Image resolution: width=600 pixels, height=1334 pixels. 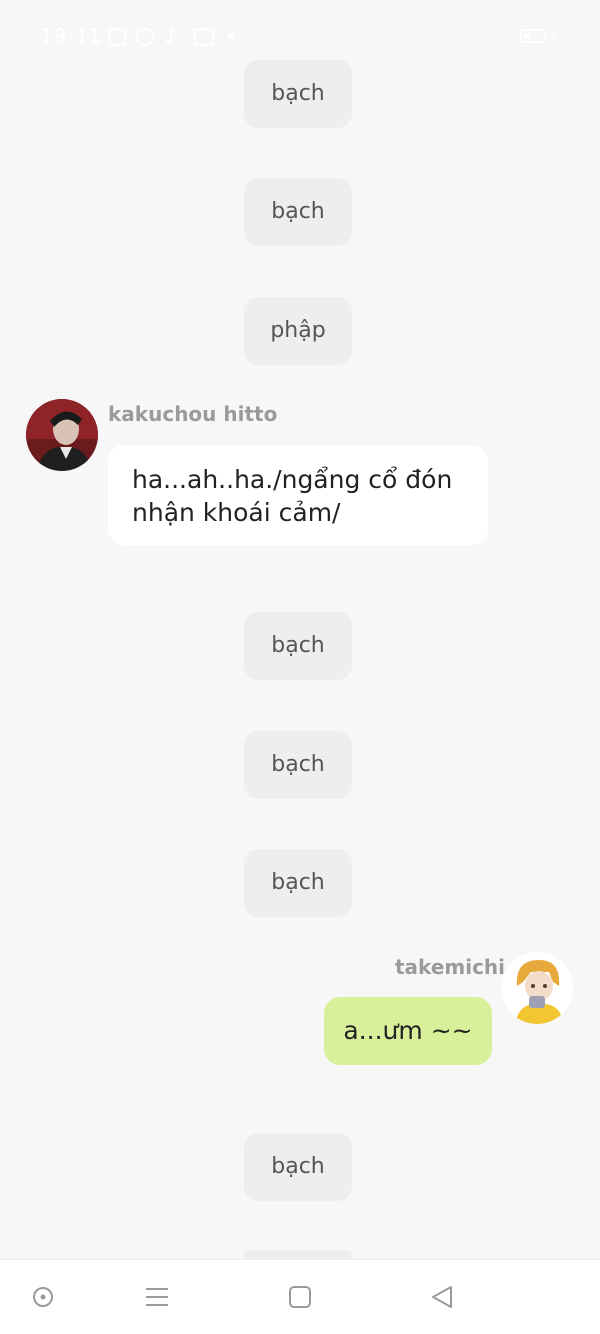 What do you see at coordinates (450, 967) in the screenshot?
I see `username-takemichi: takemichi` at bounding box center [450, 967].